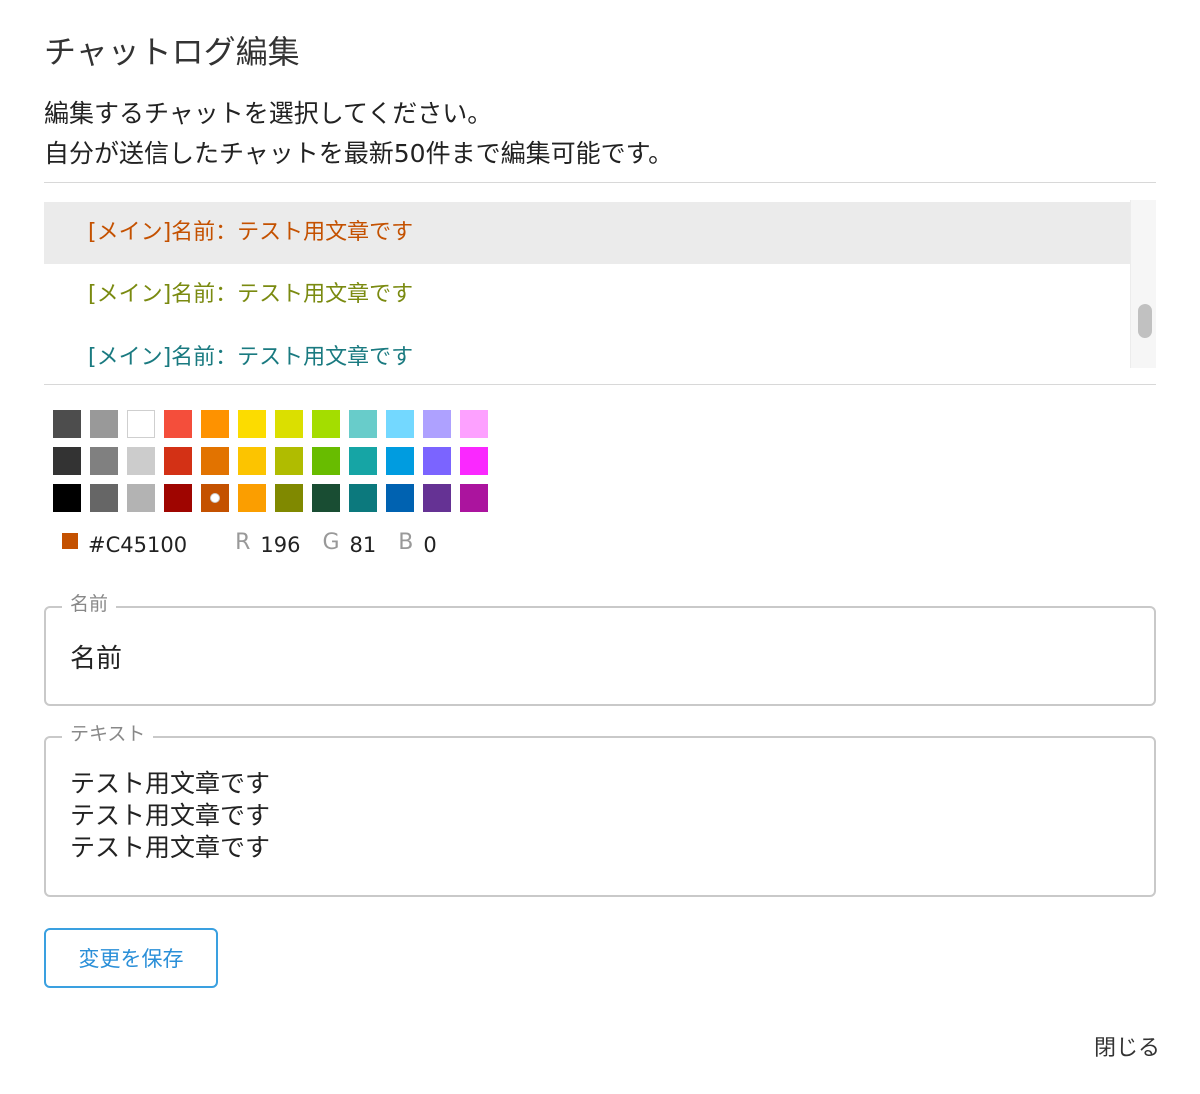 The image size is (1200, 1094). What do you see at coordinates (70, 541) in the screenshot?
I see `current-color-swatch` at bounding box center [70, 541].